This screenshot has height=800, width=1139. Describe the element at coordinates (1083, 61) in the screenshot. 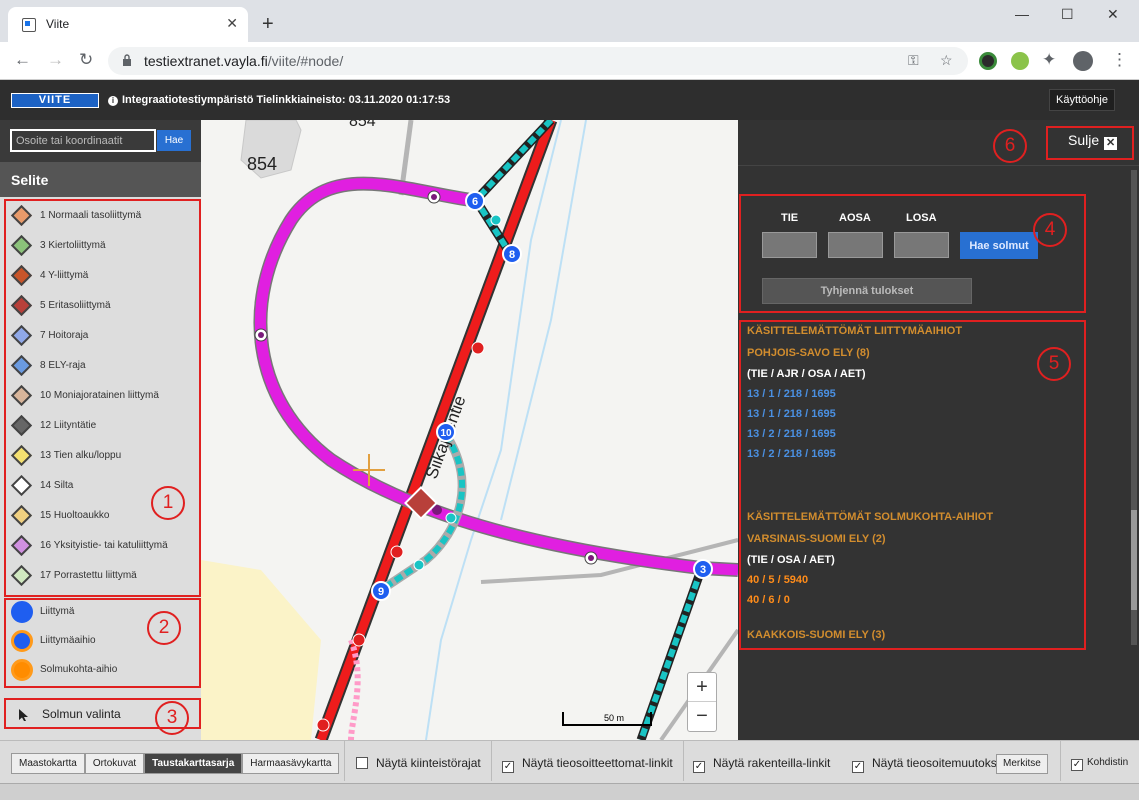

I see `profile-avatar` at that location.